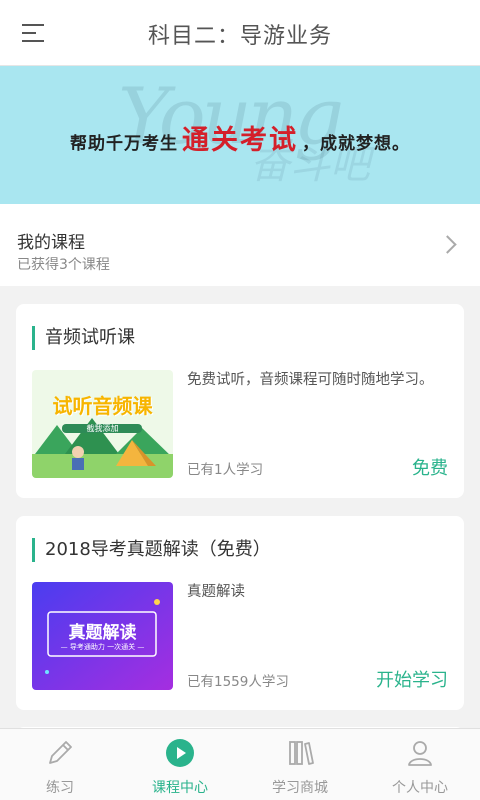  I want to click on thumbnail-title: 真题解读, so click(102, 633).